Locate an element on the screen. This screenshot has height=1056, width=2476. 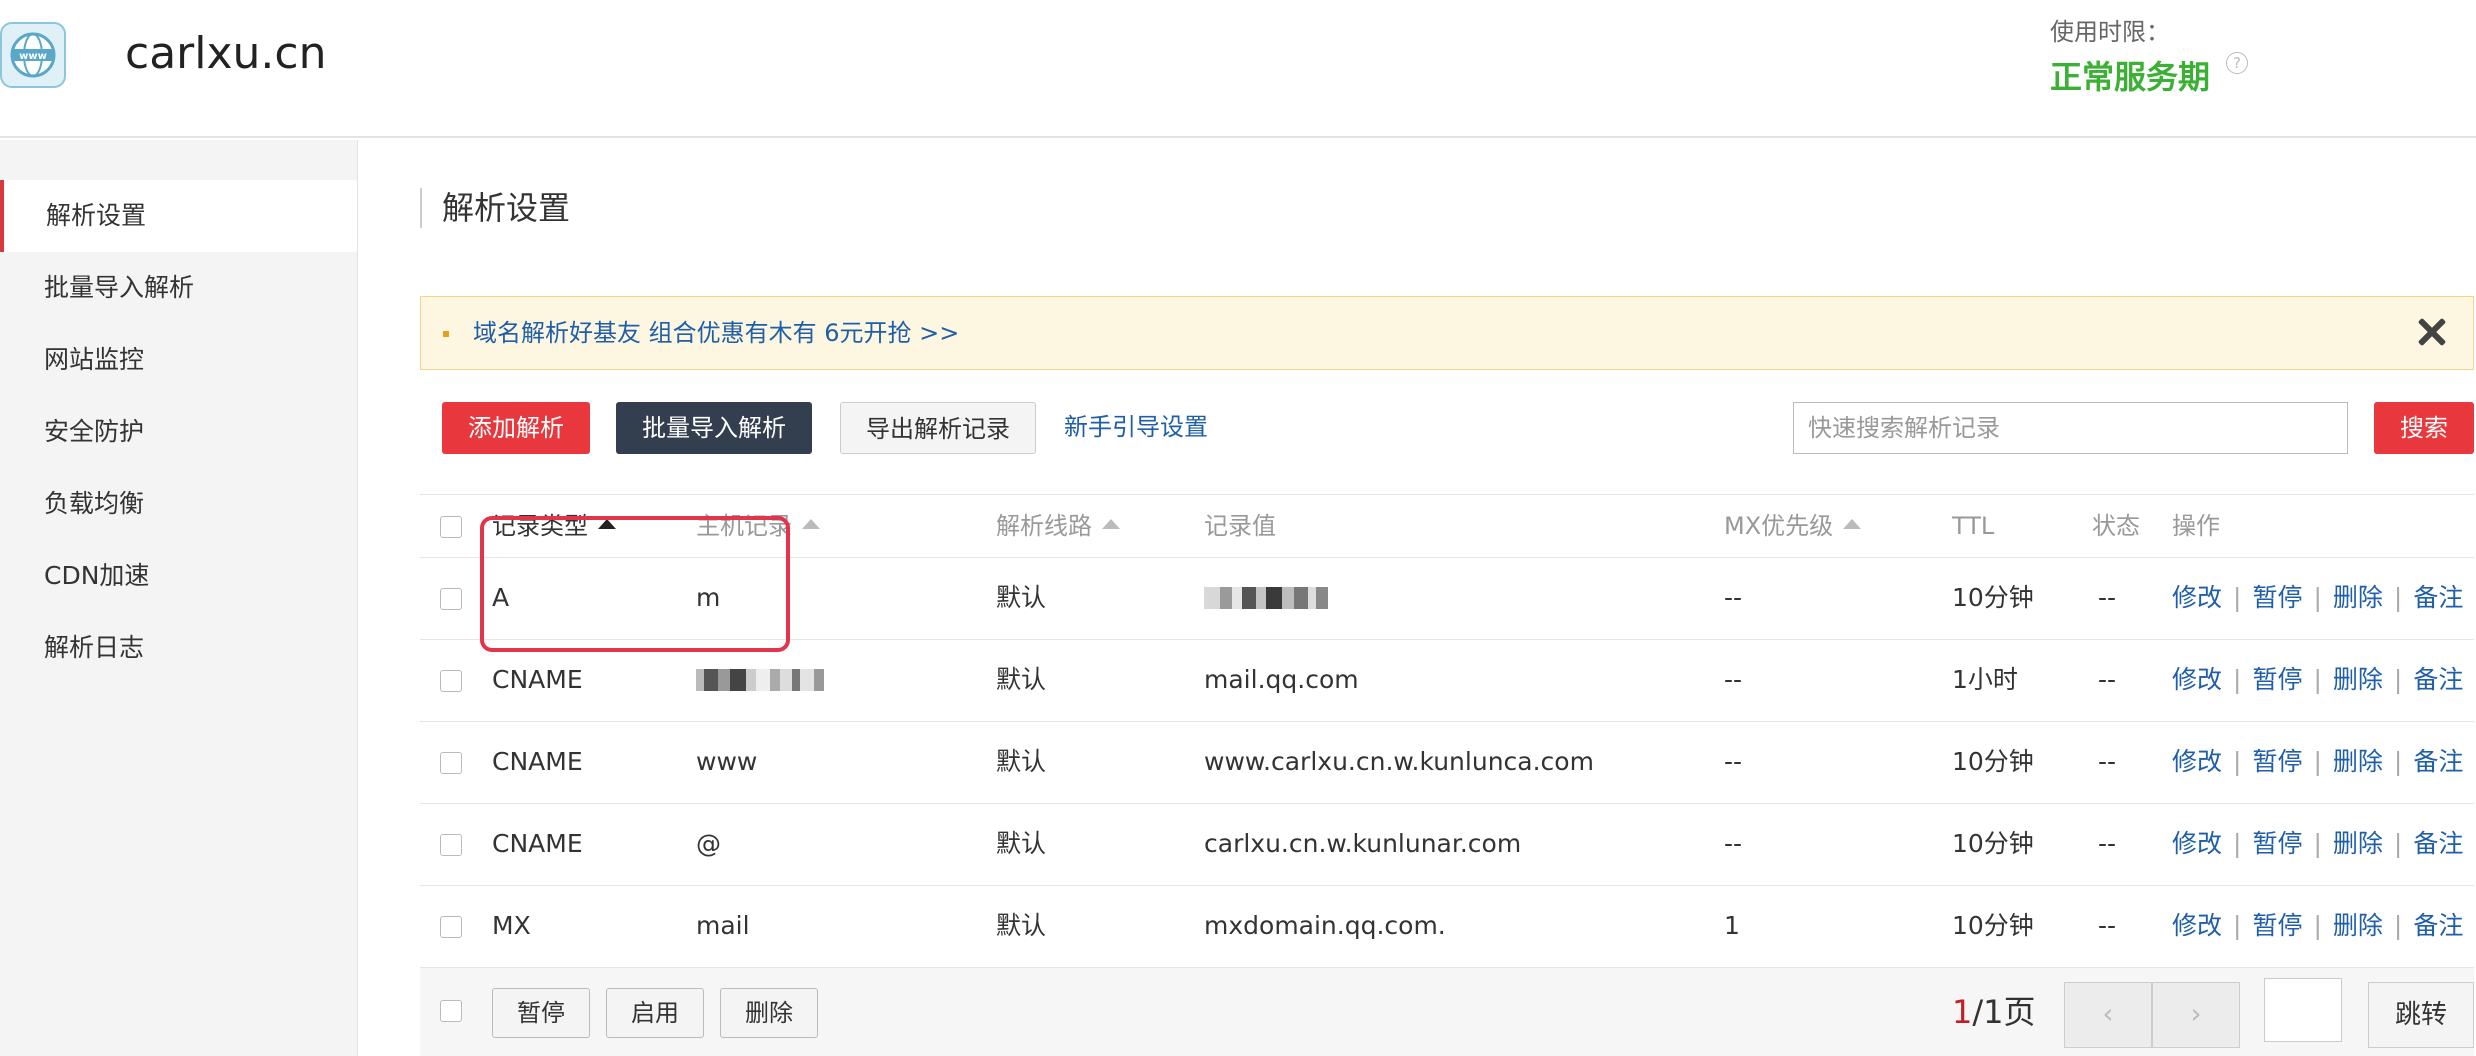
guide-settings-link: 新手引导设置 is located at coordinates (1136, 427).